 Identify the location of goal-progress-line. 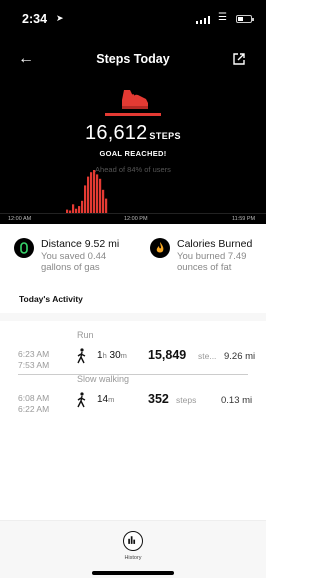
(133, 114).